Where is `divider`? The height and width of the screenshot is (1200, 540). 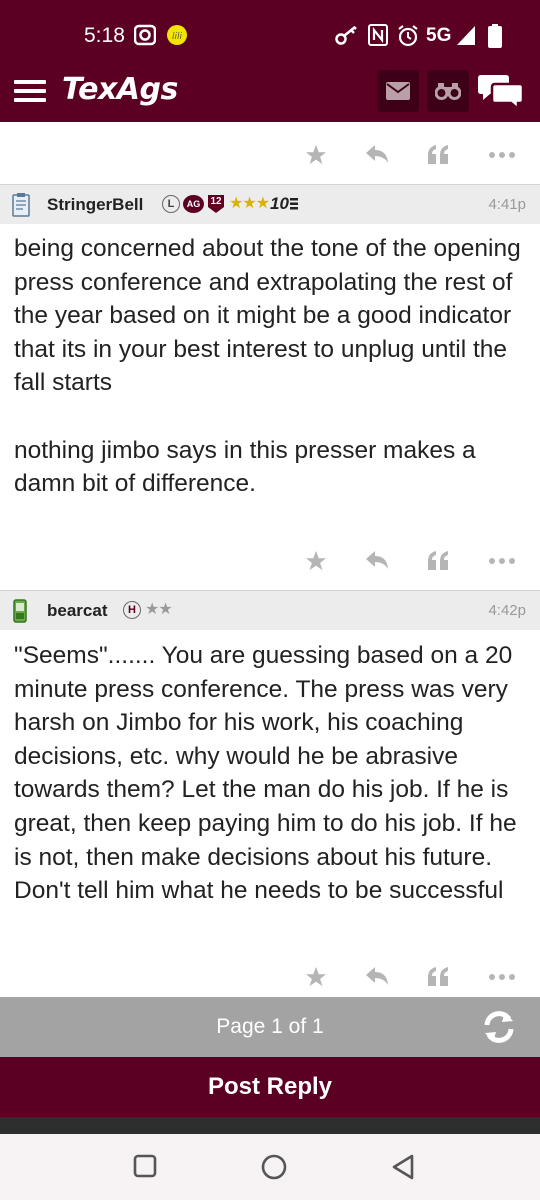
divider is located at coordinates (270, 1125).